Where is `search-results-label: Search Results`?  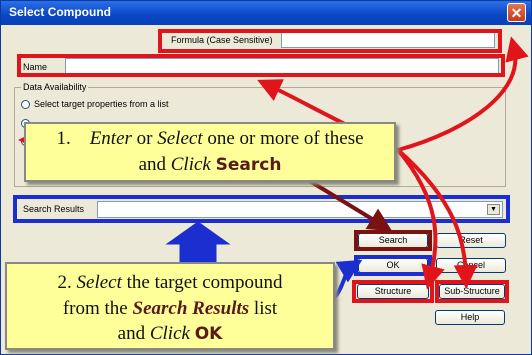 search-results-label: Search Results is located at coordinates (54, 209).